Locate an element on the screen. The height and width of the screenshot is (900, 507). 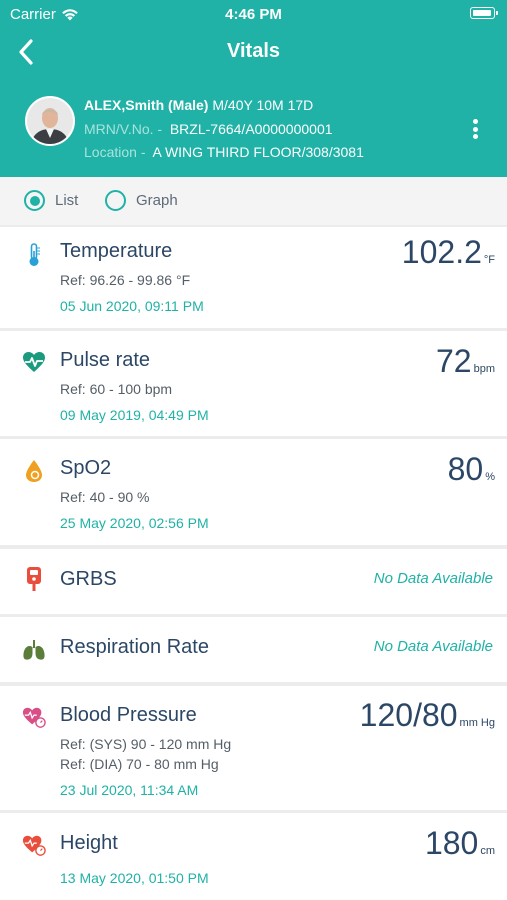
vital-unit: % is located at coordinates (490, 477).